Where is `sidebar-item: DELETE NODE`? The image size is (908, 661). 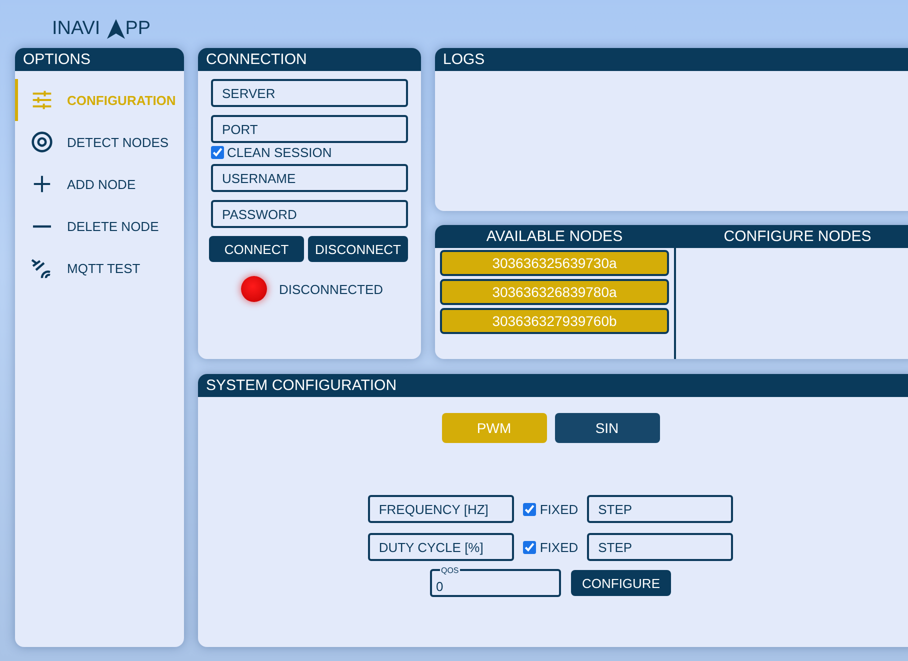
sidebar-item: DELETE NODE is located at coordinates (99, 226).